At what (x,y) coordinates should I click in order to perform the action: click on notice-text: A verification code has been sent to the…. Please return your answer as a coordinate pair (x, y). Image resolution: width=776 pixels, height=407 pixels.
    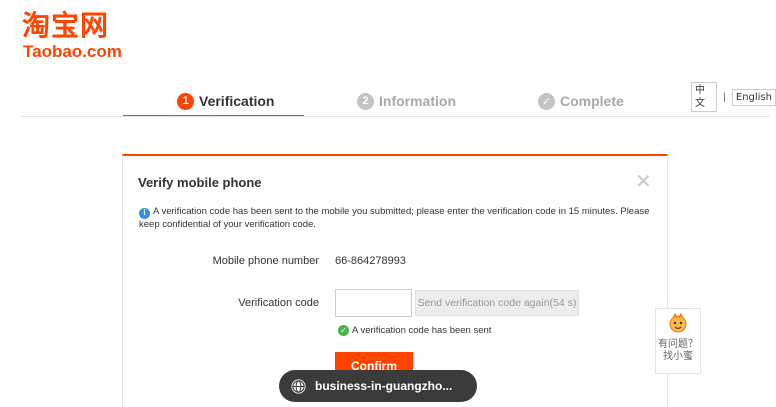
    Looking at the image, I should click on (394, 218).